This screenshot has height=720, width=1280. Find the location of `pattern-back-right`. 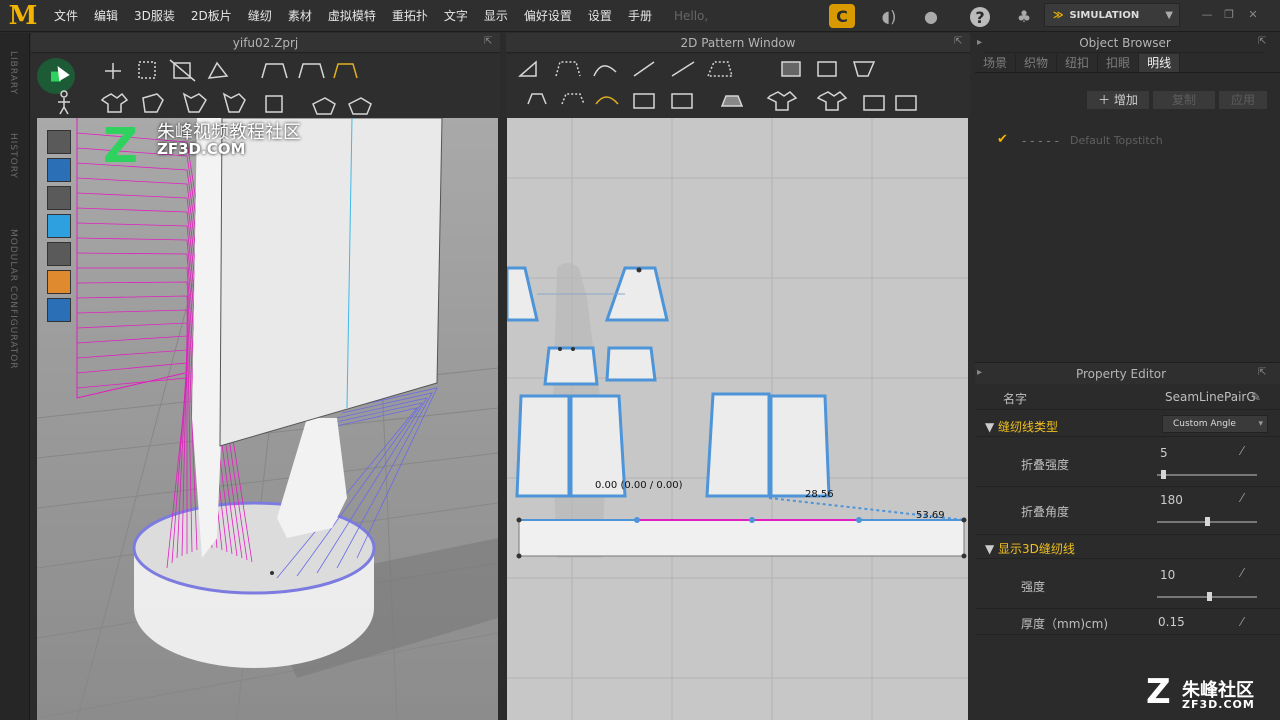

pattern-back-right is located at coordinates (800, 446).